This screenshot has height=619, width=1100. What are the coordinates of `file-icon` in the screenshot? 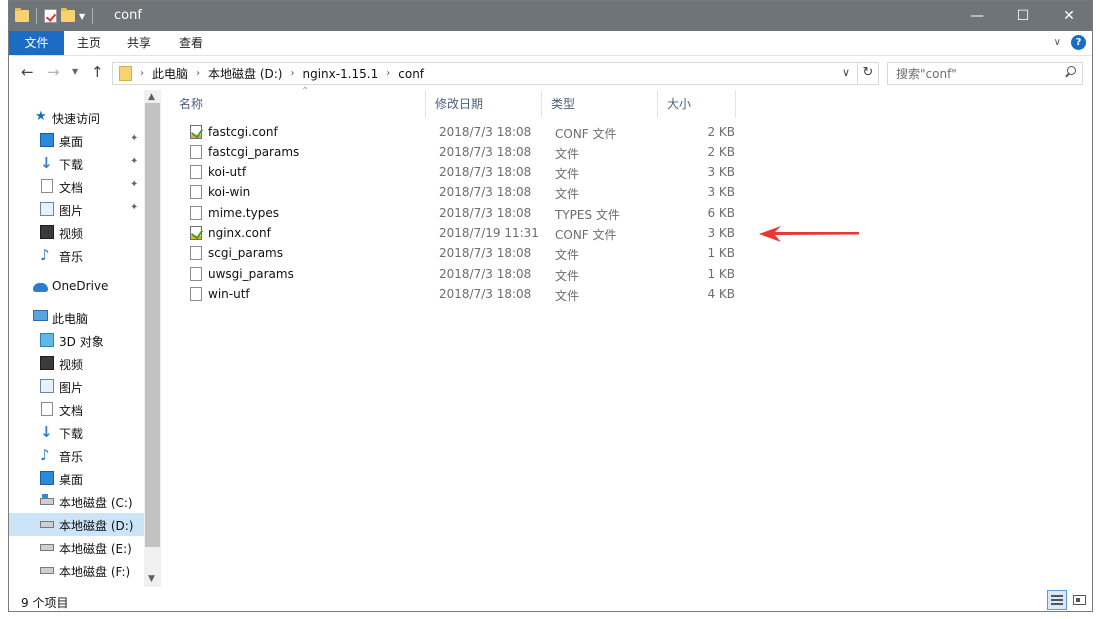 It's located at (196, 192).